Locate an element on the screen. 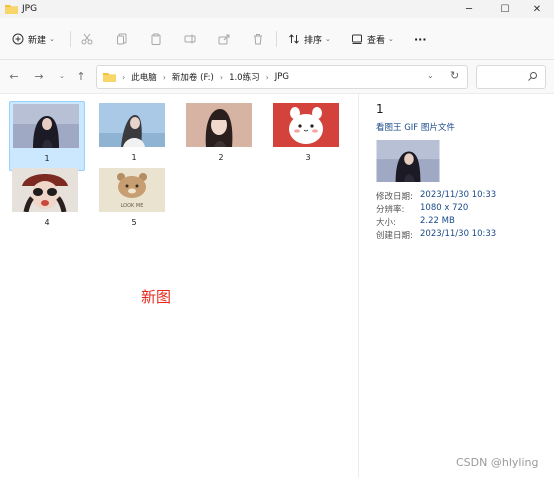  file-item: LOOK ME 5 is located at coordinates (134, 201).